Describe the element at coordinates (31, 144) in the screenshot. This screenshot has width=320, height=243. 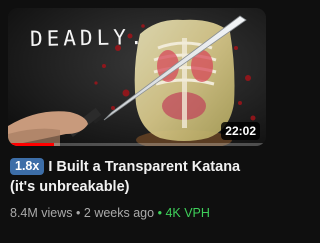
I see `watch-progress-fill` at that location.